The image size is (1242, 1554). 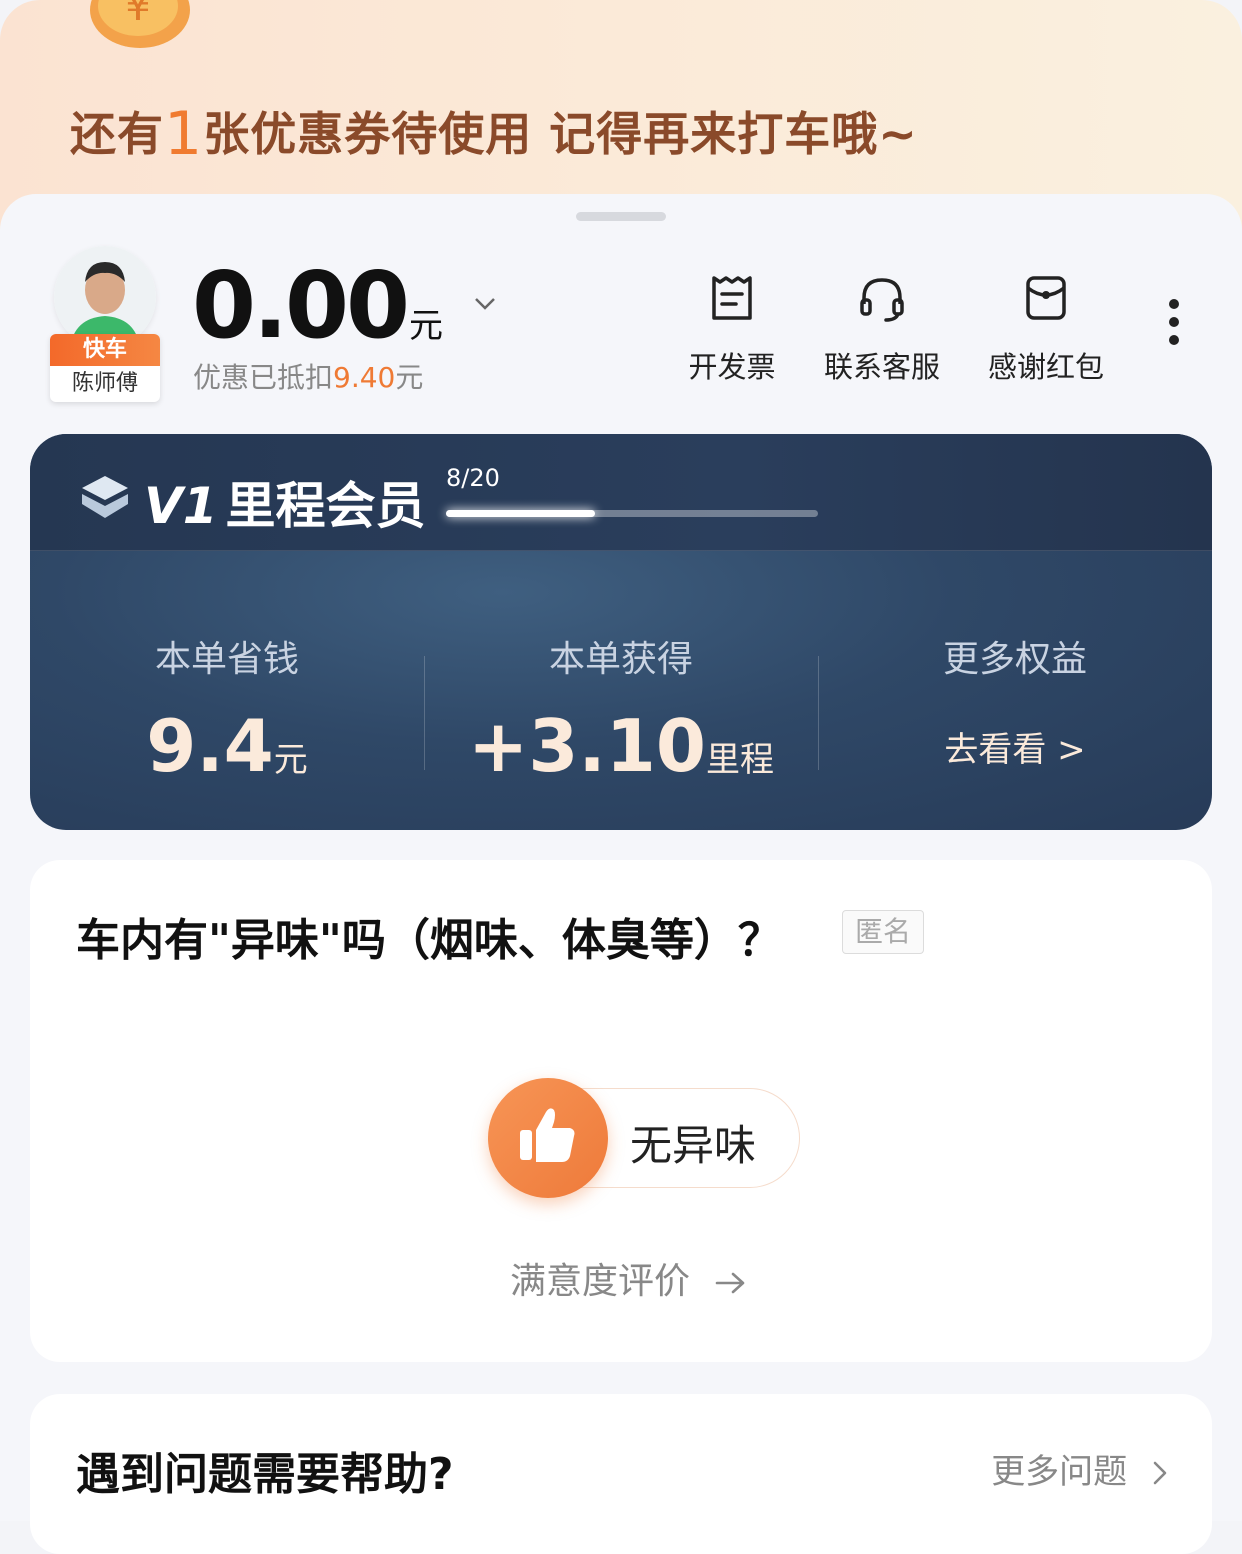 What do you see at coordinates (409, 377) in the screenshot?
I see `discount-unit: 元` at bounding box center [409, 377].